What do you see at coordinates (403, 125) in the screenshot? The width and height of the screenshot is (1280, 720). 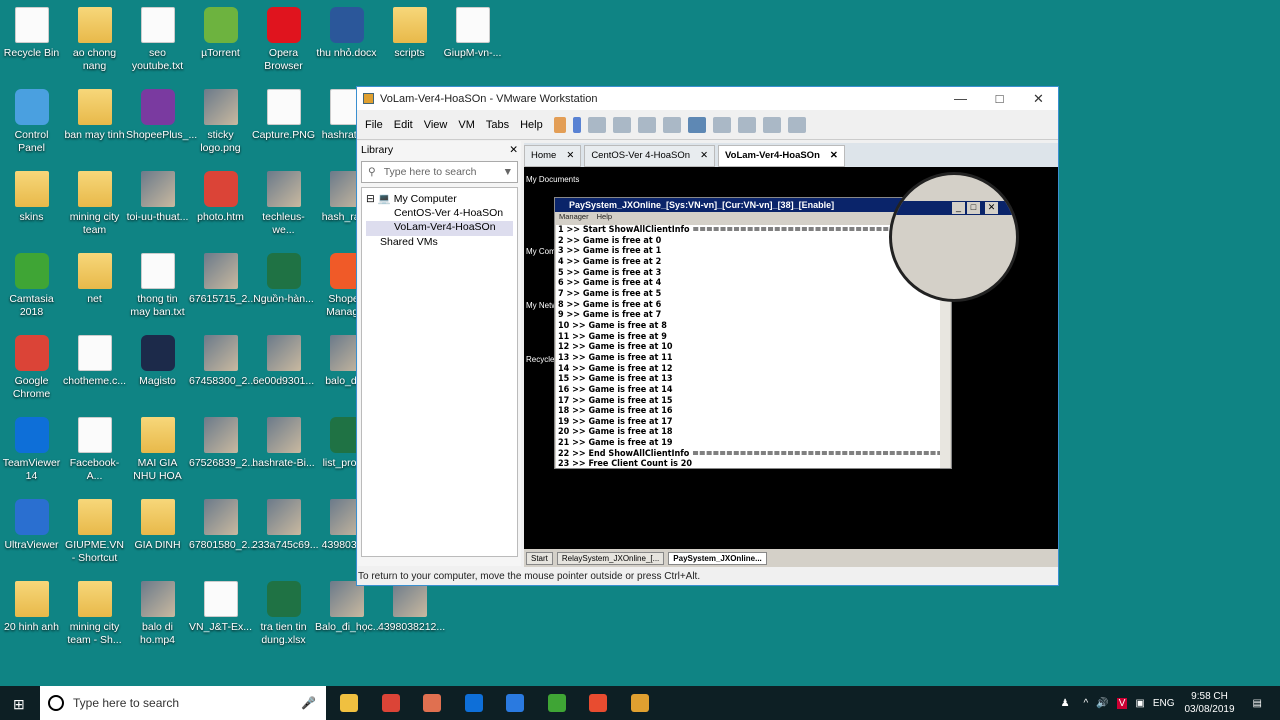 I see `menu-edit: Edit` at bounding box center [403, 125].